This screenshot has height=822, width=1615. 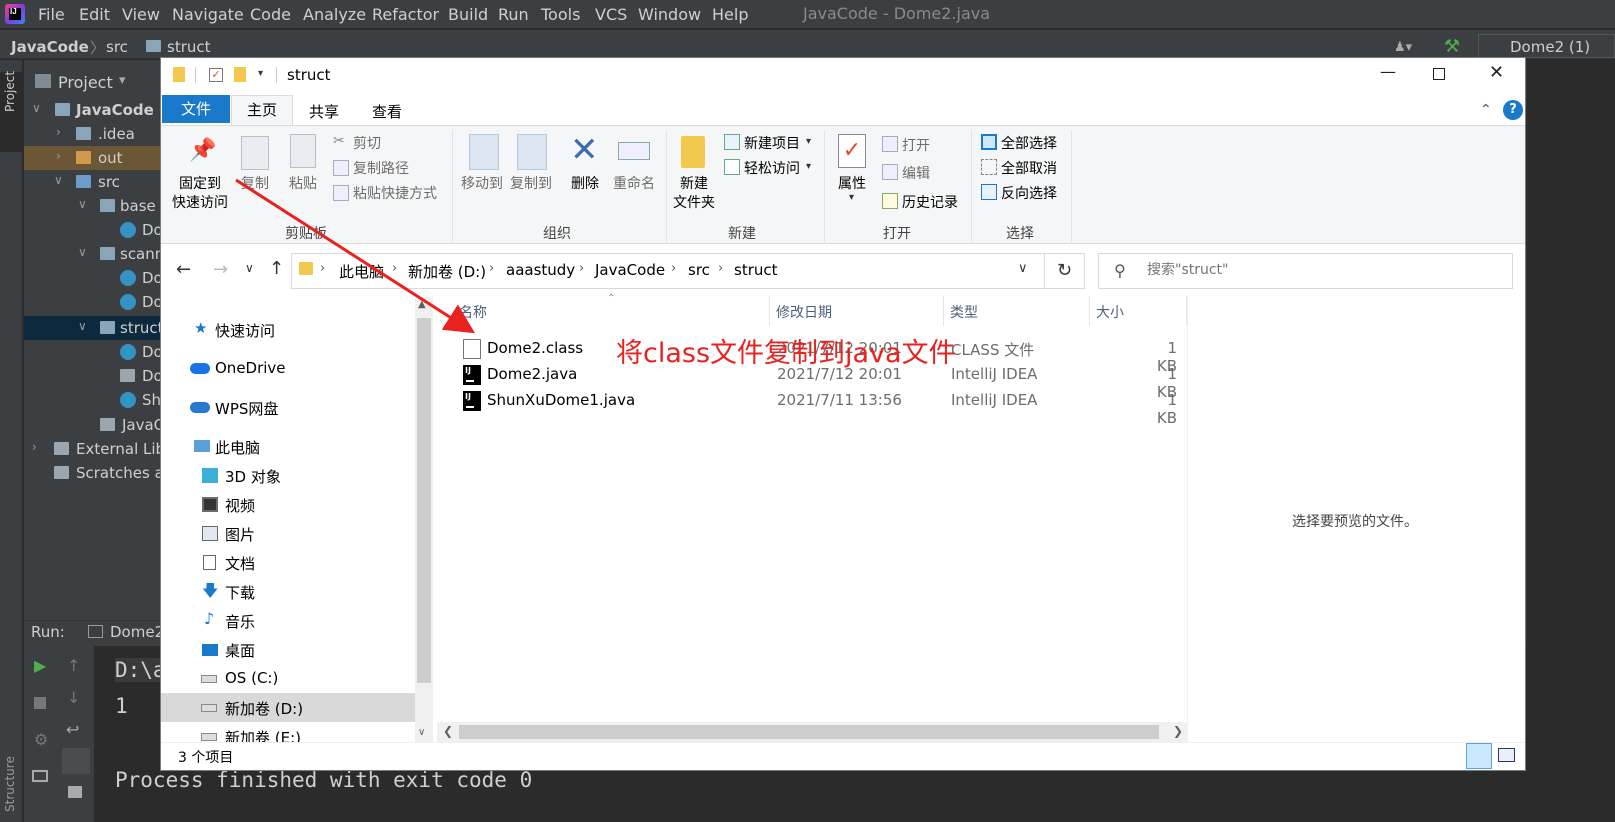 I want to click on new-folder-button: 新建 文件夹, so click(x=694, y=194).